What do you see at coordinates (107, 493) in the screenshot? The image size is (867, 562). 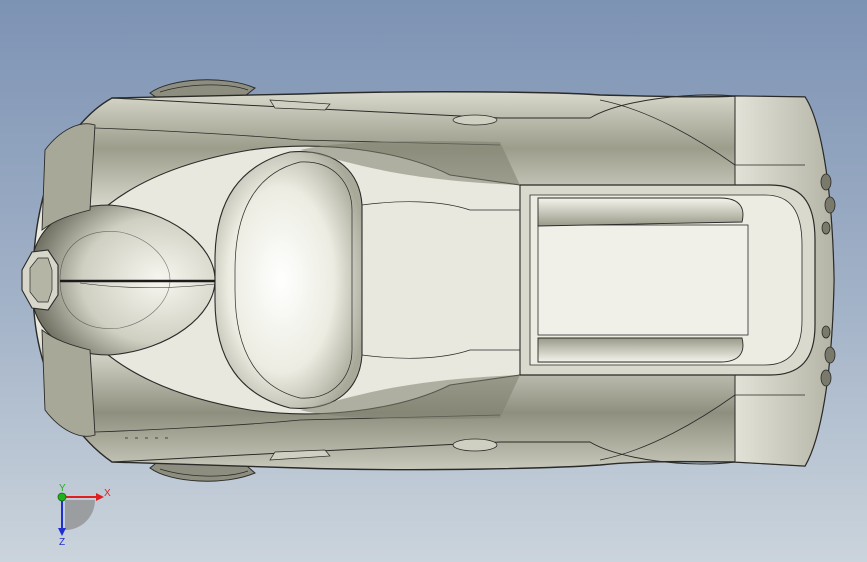 I see `x-axis-label: X` at bounding box center [107, 493].